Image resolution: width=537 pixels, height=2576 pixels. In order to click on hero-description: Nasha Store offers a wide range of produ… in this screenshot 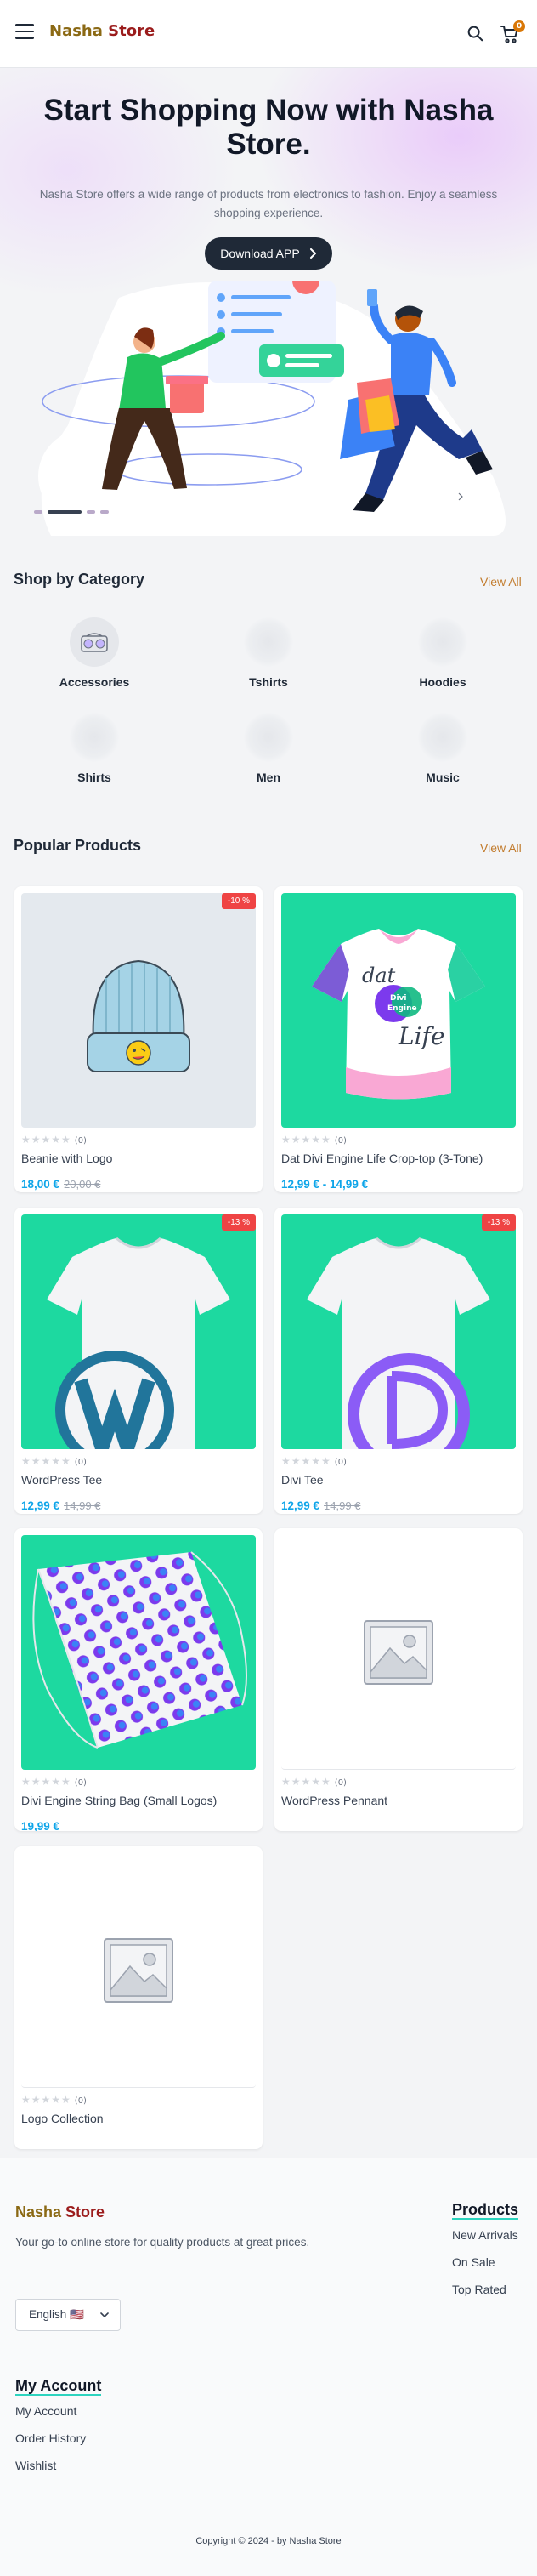, I will do `click(268, 203)`.